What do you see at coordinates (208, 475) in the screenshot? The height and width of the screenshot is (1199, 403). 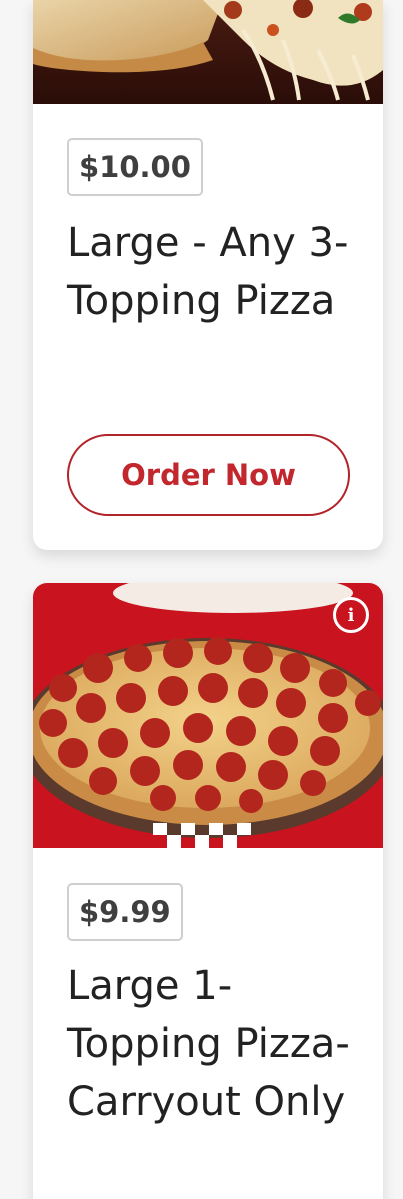 I see `order-now-button: Order Now` at bounding box center [208, 475].